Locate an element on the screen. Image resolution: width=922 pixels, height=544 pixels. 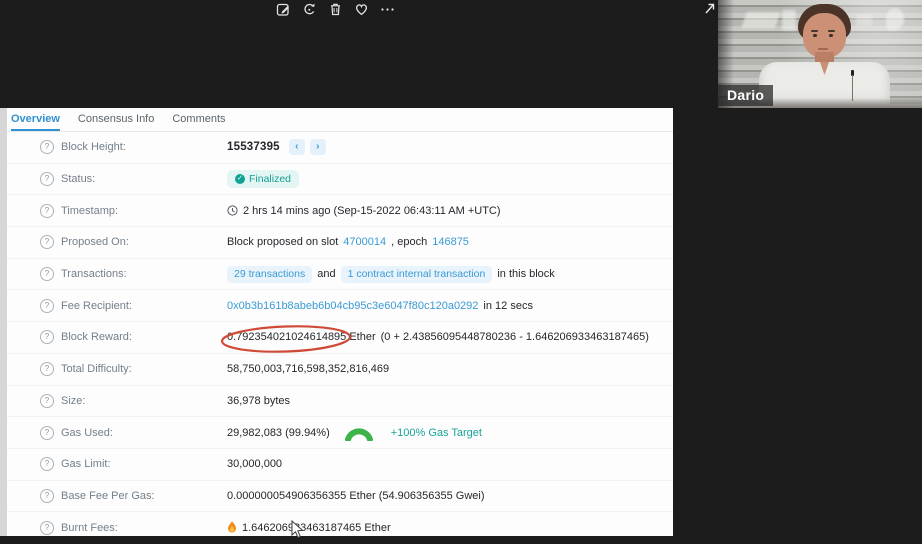
proposed-prefix: Block proposed on slot is located at coordinates (283, 242).